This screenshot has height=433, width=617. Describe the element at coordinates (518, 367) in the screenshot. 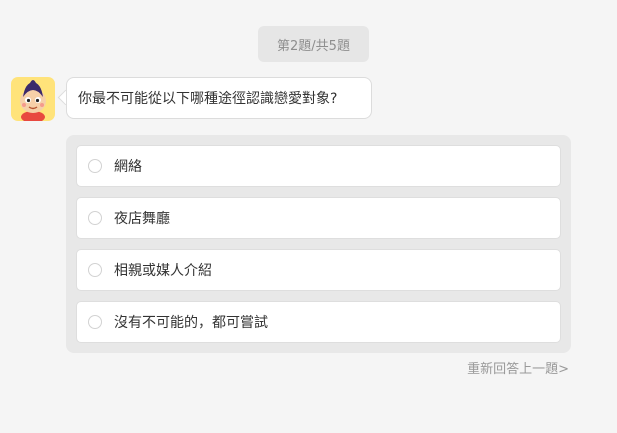

I see `redo-previous-link: 重新回答上一題>` at that location.